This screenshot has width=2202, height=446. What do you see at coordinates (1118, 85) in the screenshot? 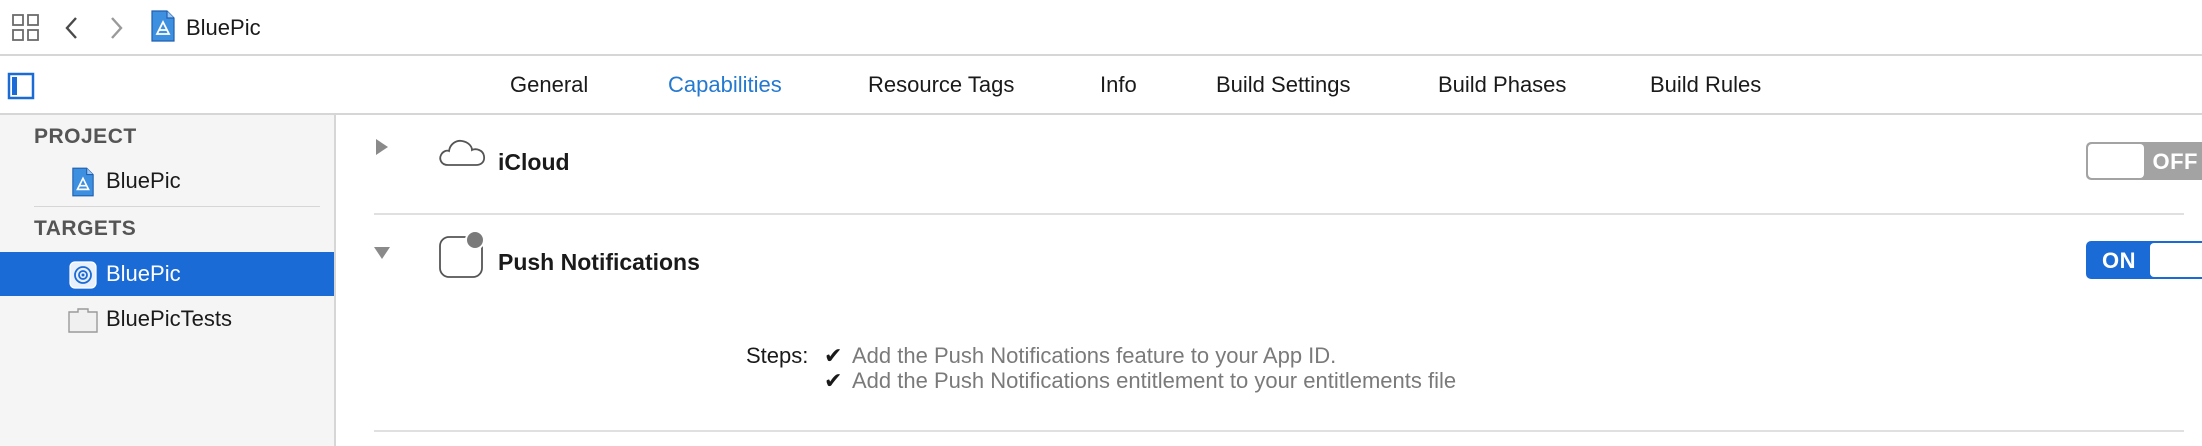
I see `tab-info: Info` at bounding box center [1118, 85].